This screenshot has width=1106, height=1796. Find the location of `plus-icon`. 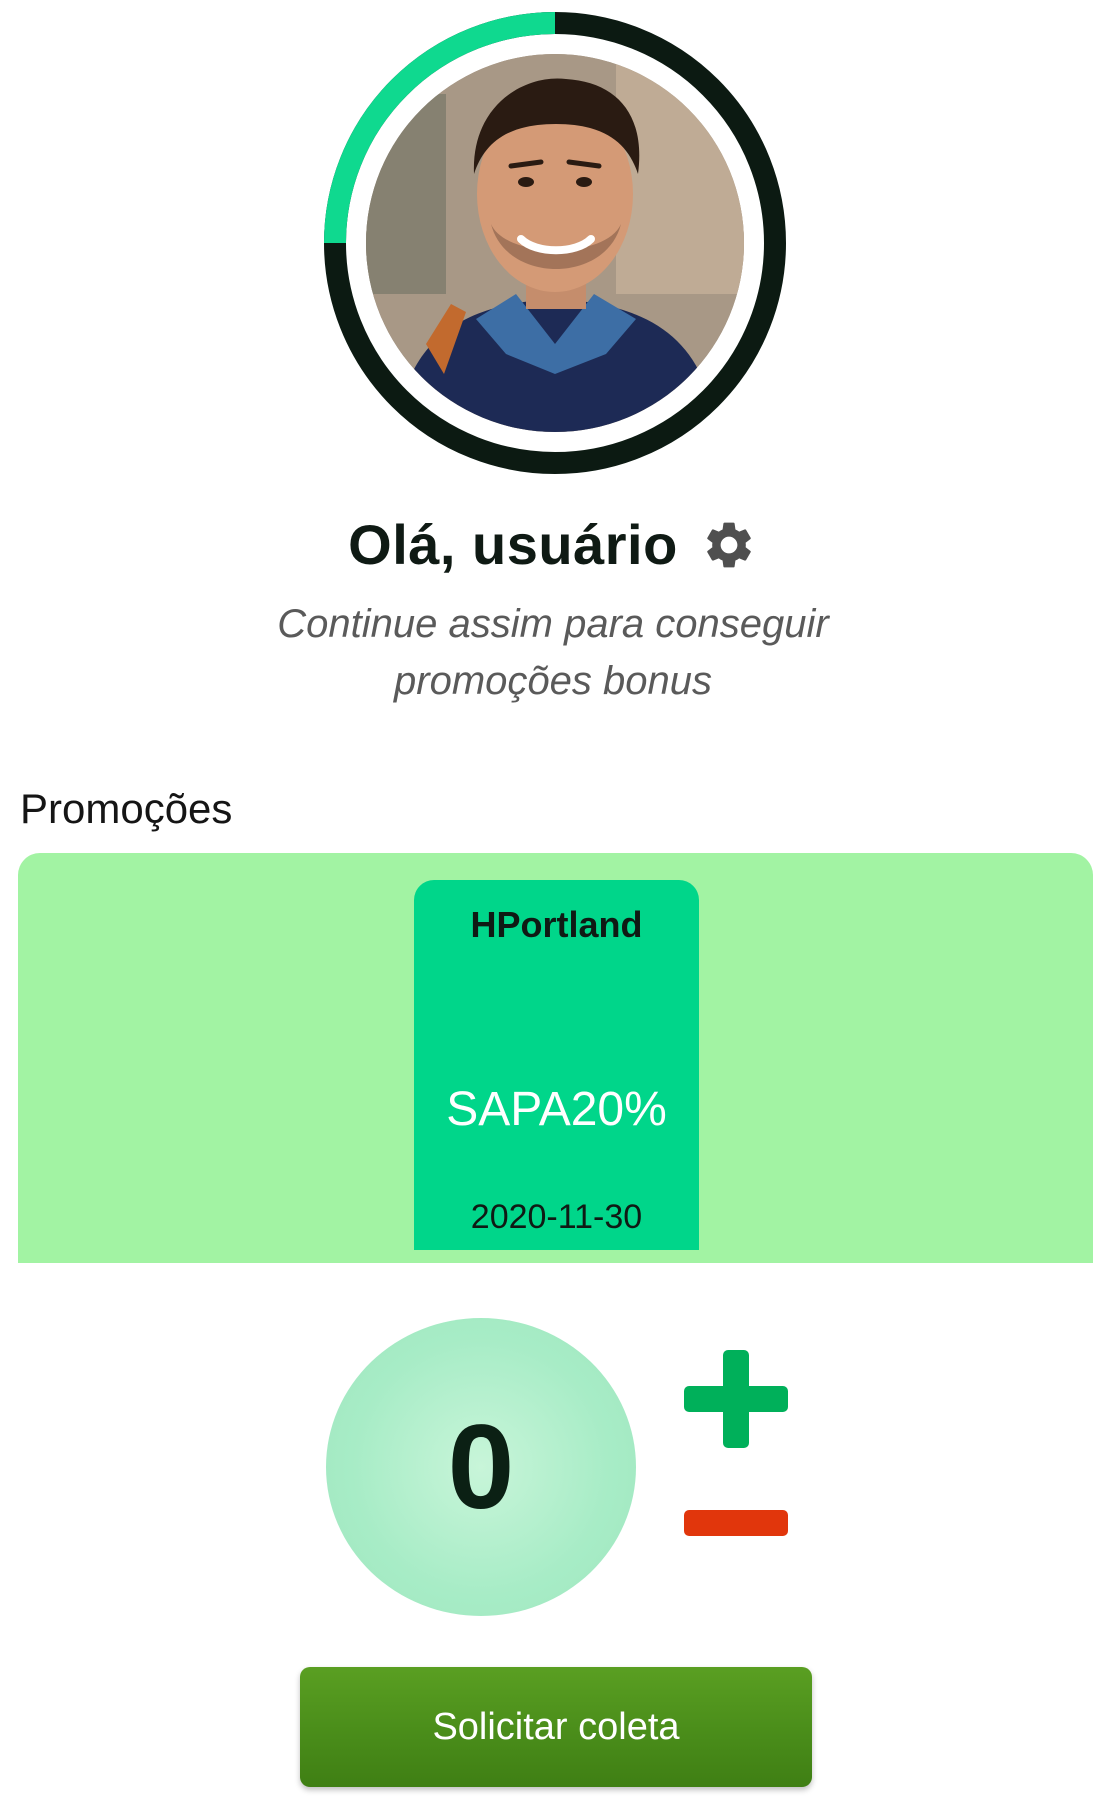

plus-icon is located at coordinates (736, 1399).